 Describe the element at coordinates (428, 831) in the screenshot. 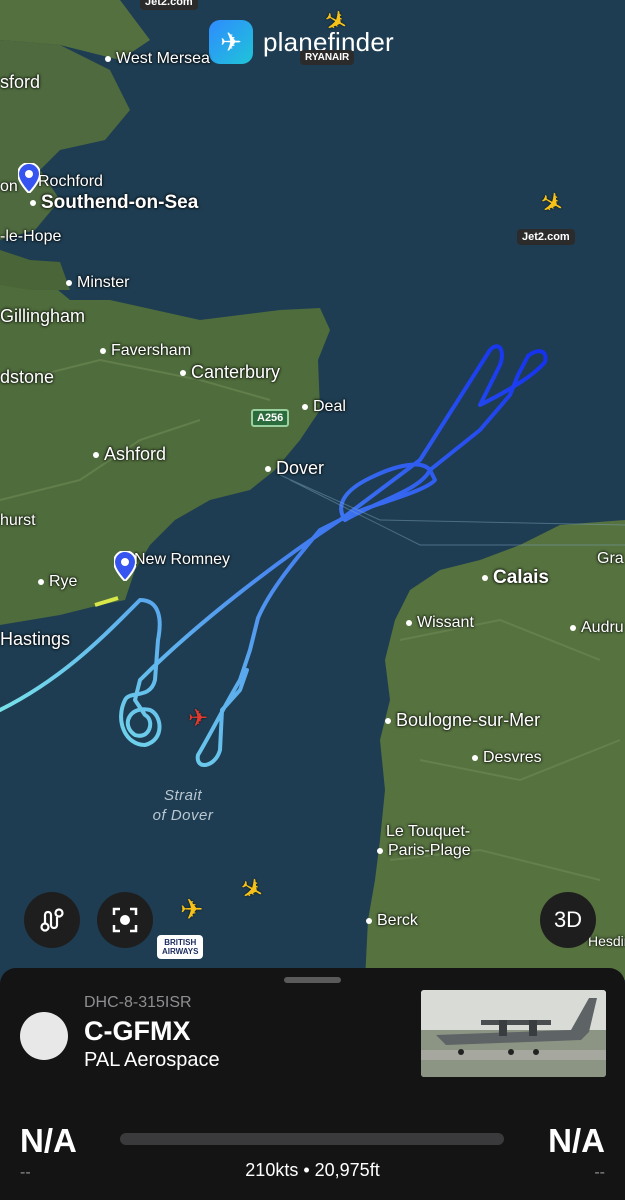

I see `place-le-touquet: Le Touquet-` at that location.